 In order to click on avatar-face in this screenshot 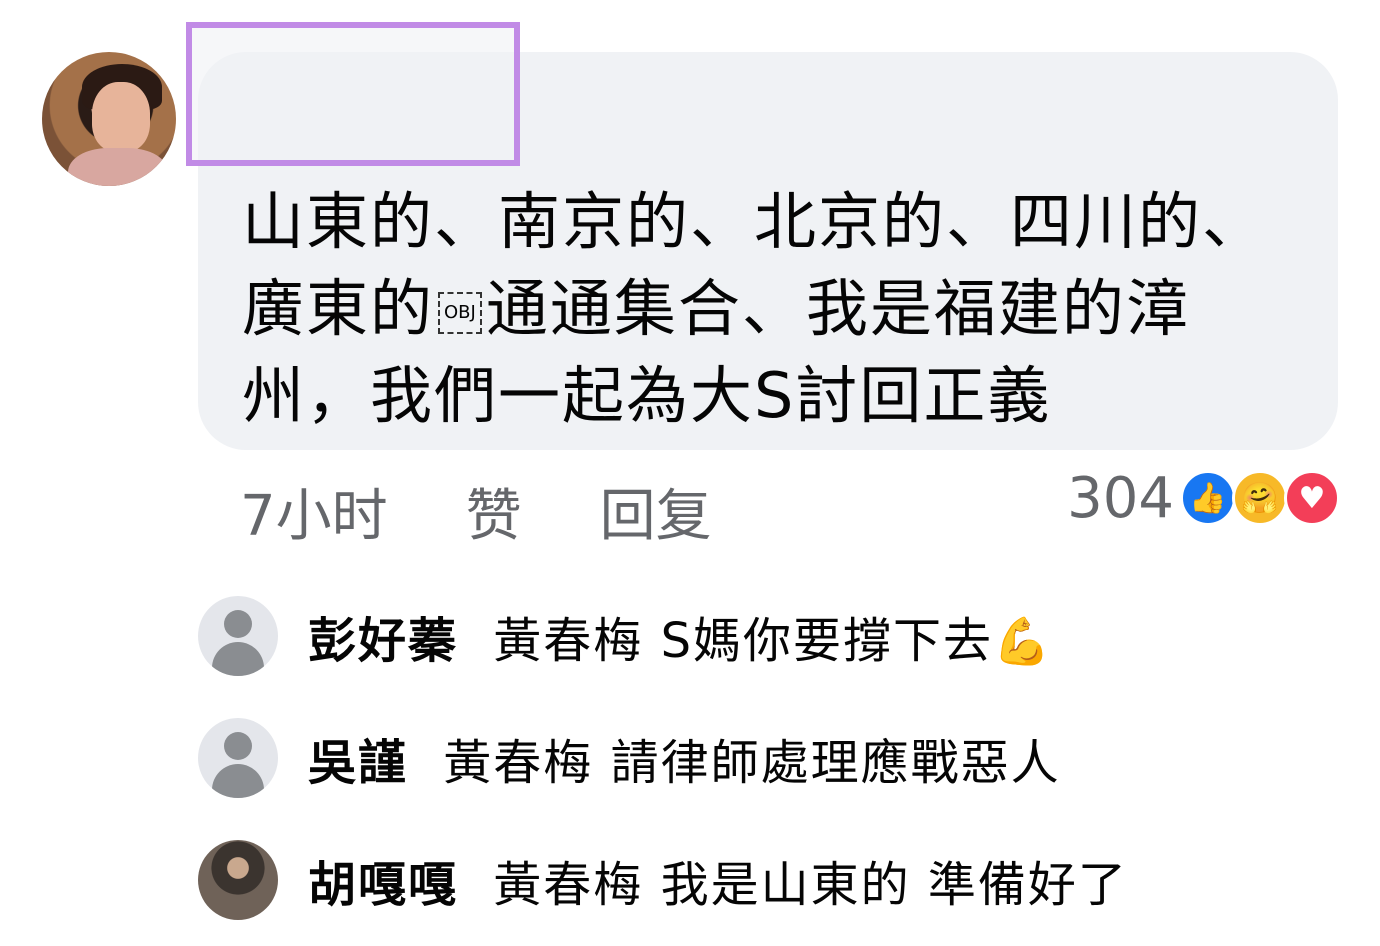, I will do `click(121, 117)`.